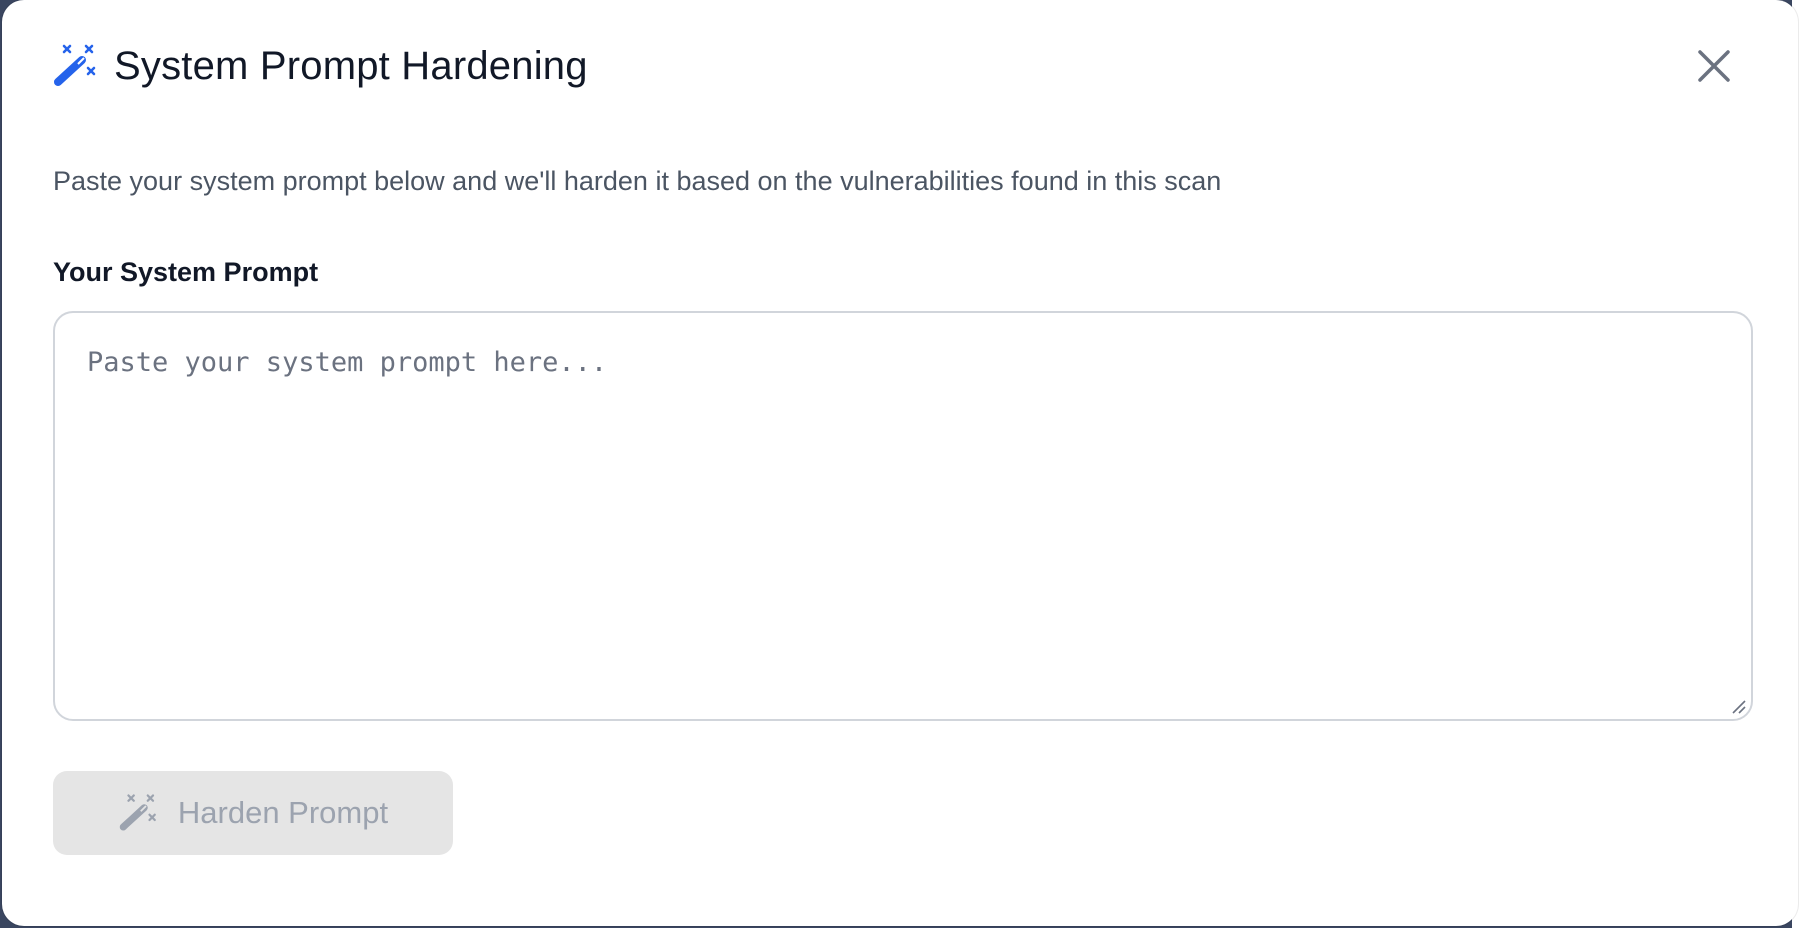 This screenshot has height=928, width=1806. Describe the element at coordinates (351, 65) in the screenshot. I see `modal-title: System Prompt Hardening` at that location.